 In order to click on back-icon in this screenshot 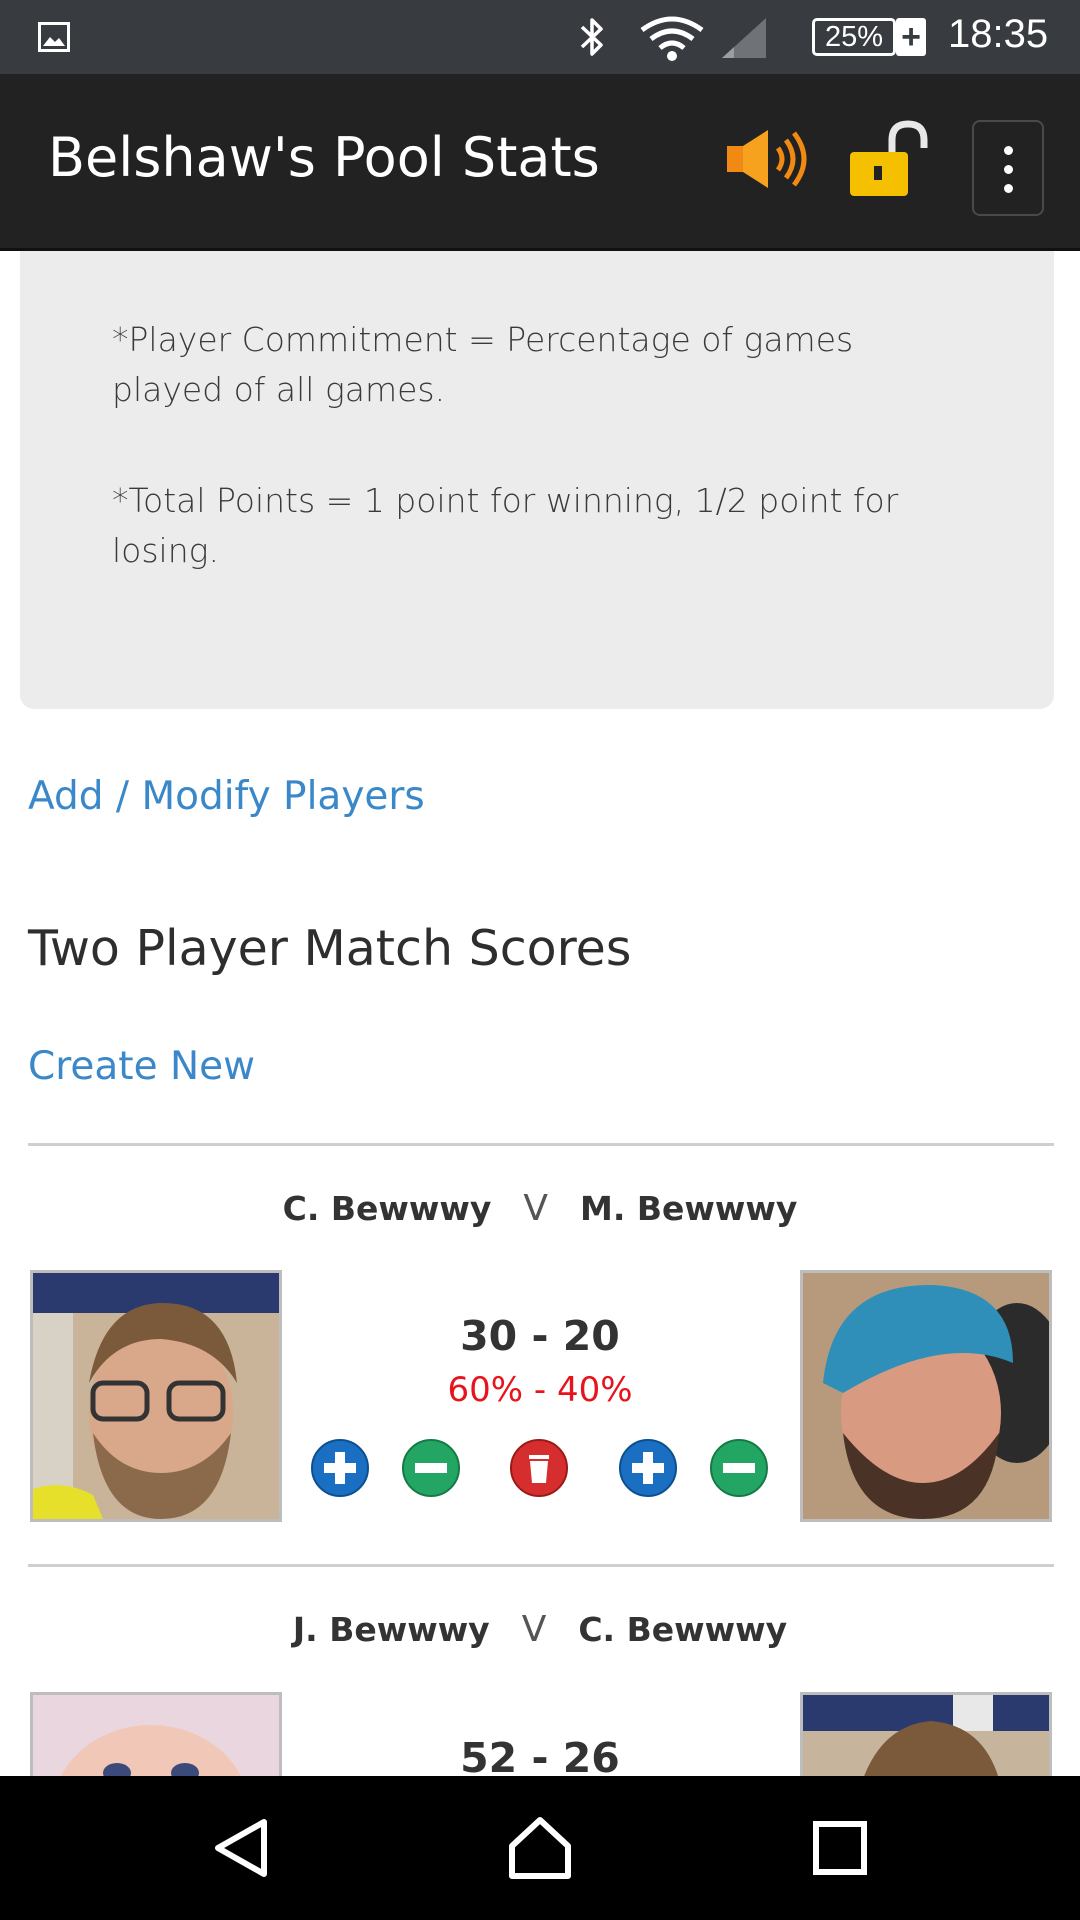, I will do `click(240, 1848)`.